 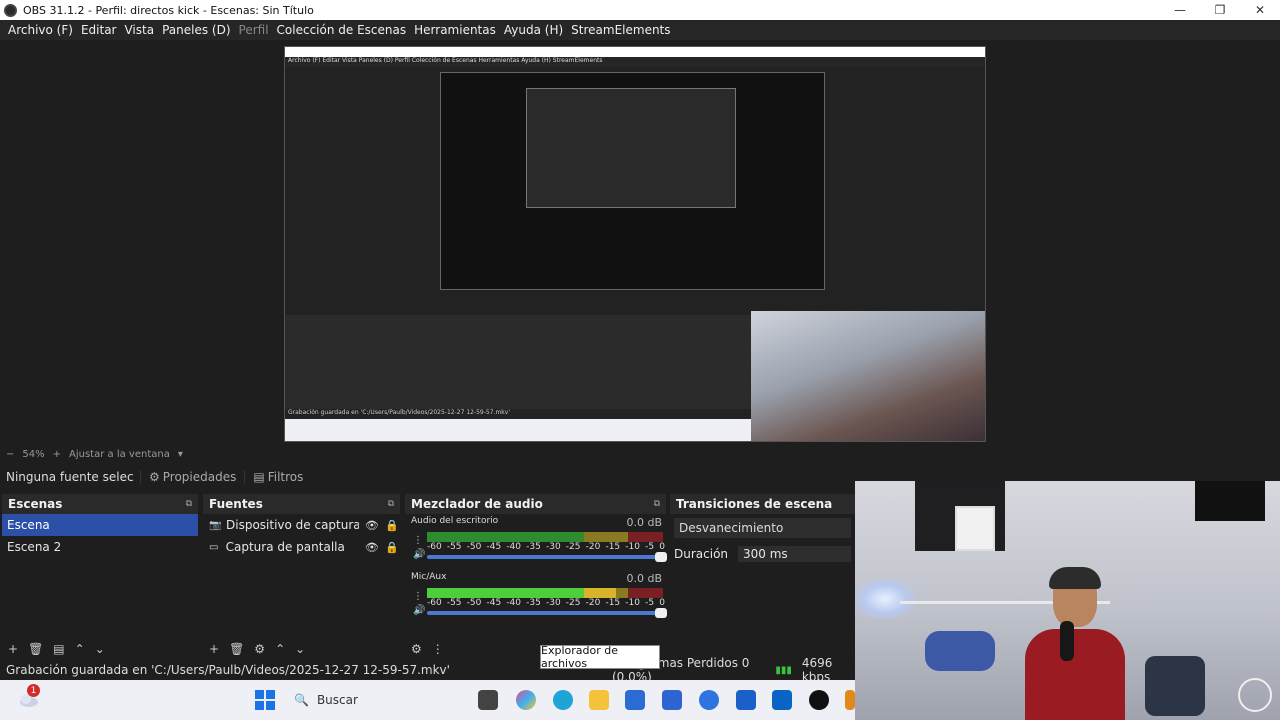 I want to click on scenes-dock-header: Escenas ⧉, so click(x=100, y=504).